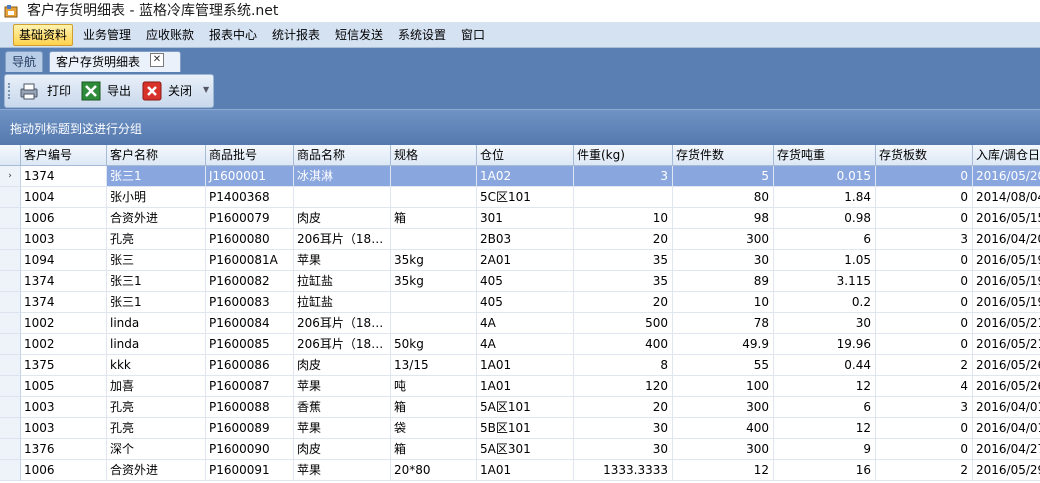  What do you see at coordinates (723, 344) in the screenshot?
I see `cell-stock-qty: 49.9` at bounding box center [723, 344].